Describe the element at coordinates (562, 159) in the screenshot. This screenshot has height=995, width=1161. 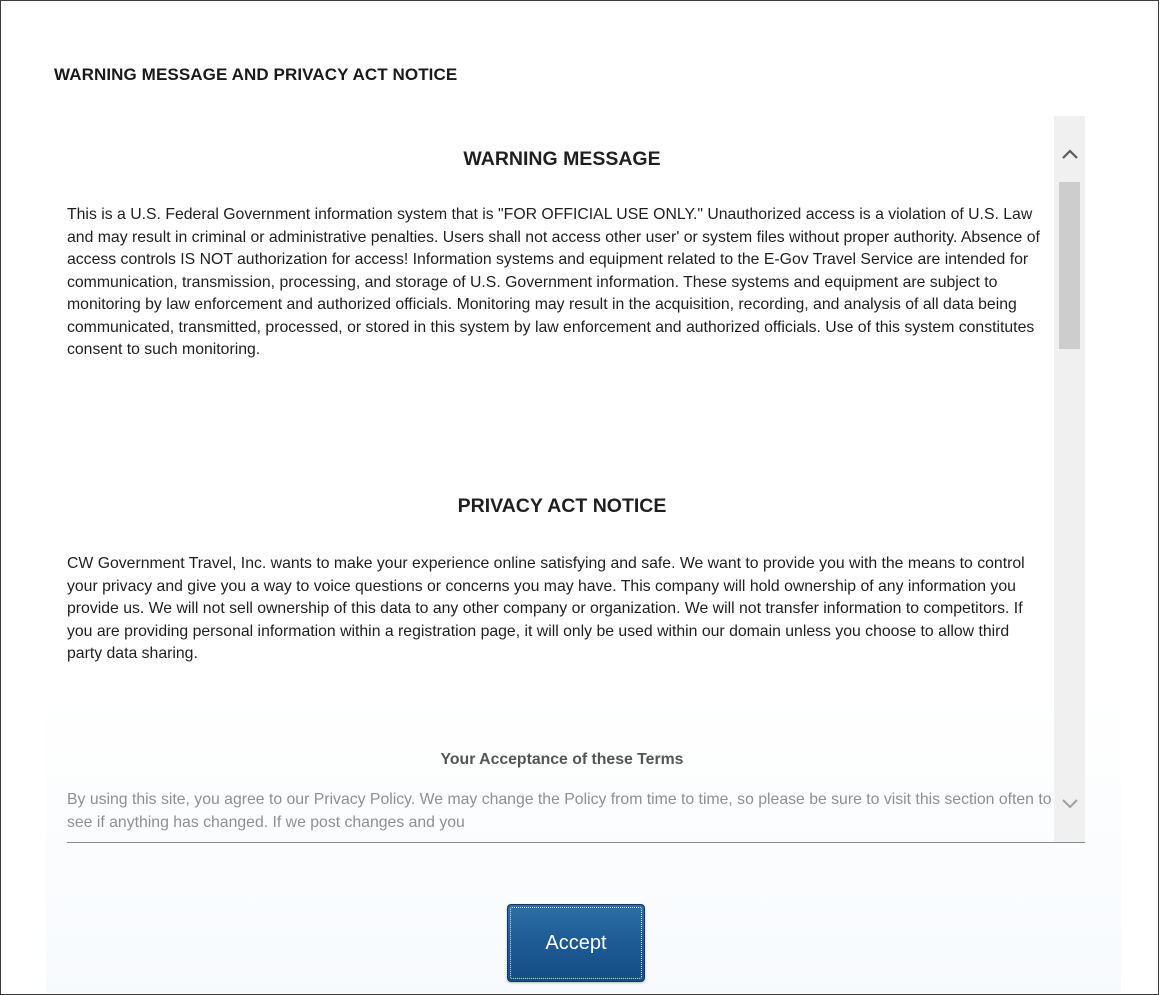
I see `warning-heading: WARNING MESSAGE` at that location.